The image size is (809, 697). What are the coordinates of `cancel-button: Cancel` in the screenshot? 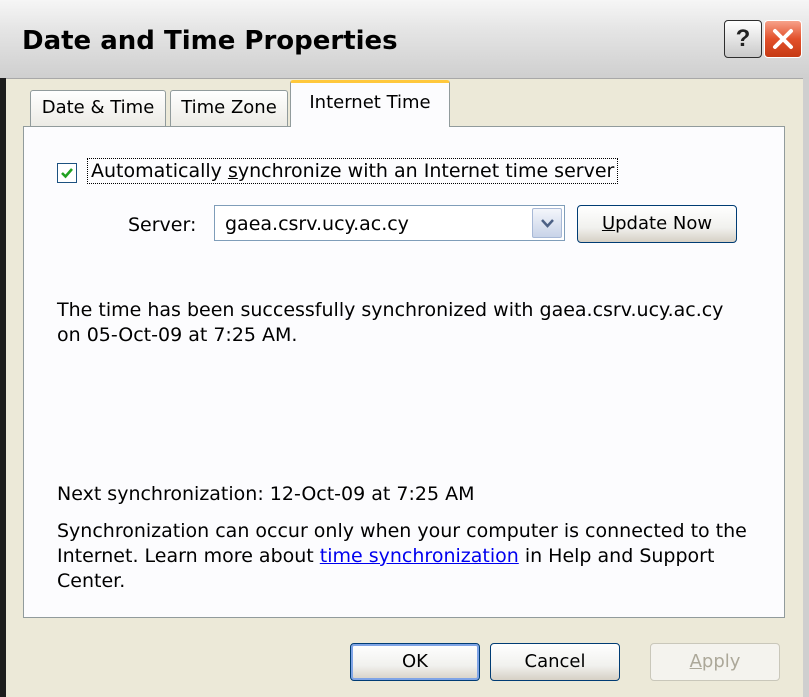 It's located at (555, 662).